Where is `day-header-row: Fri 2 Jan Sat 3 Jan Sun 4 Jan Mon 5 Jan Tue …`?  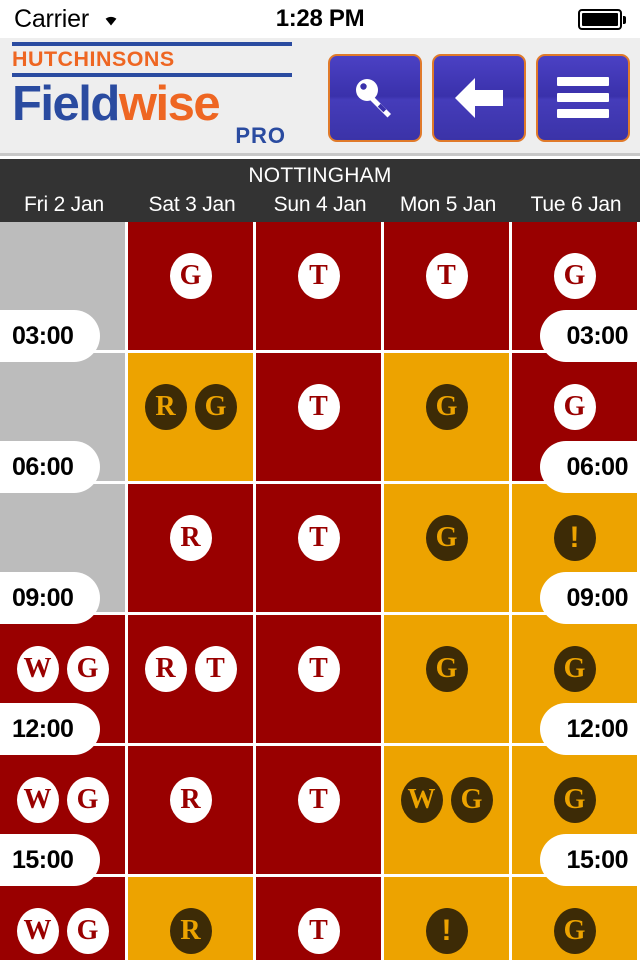 day-header-row: Fri 2 Jan Sat 3 Jan Sun 4 Jan Mon 5 Jan Tue … is located at coordinates (320, 206).